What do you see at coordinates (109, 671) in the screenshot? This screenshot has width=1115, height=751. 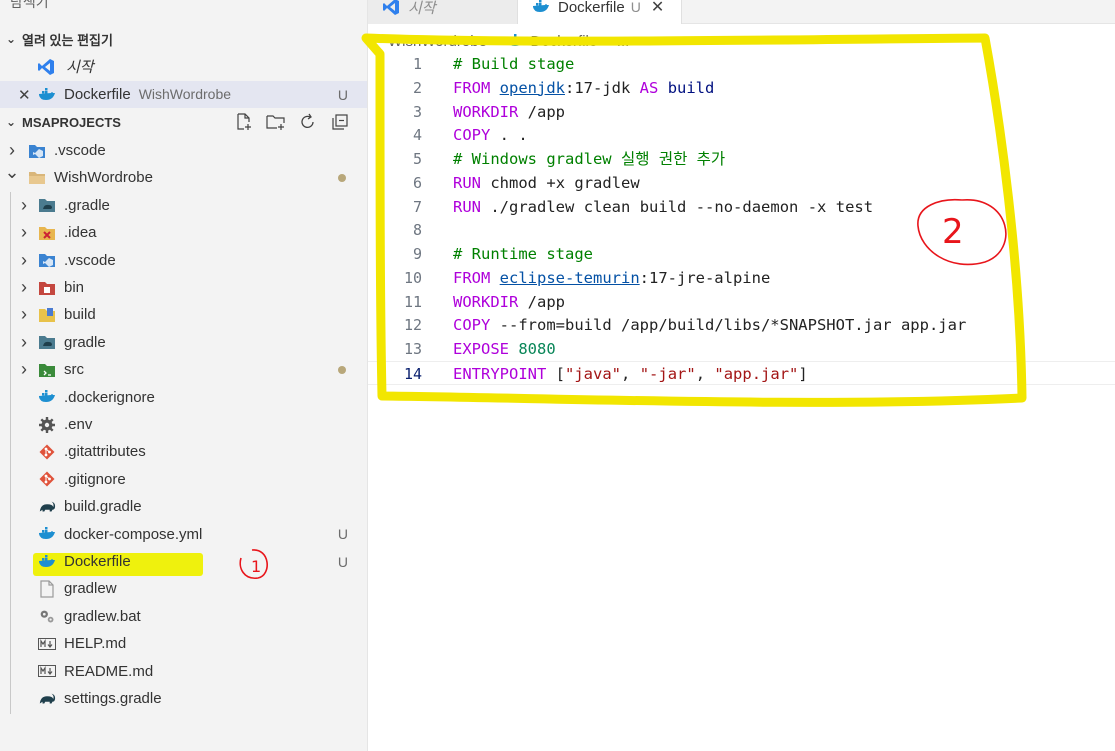 I see `tree-item-label: README.md` at bounding box center [109, 671].